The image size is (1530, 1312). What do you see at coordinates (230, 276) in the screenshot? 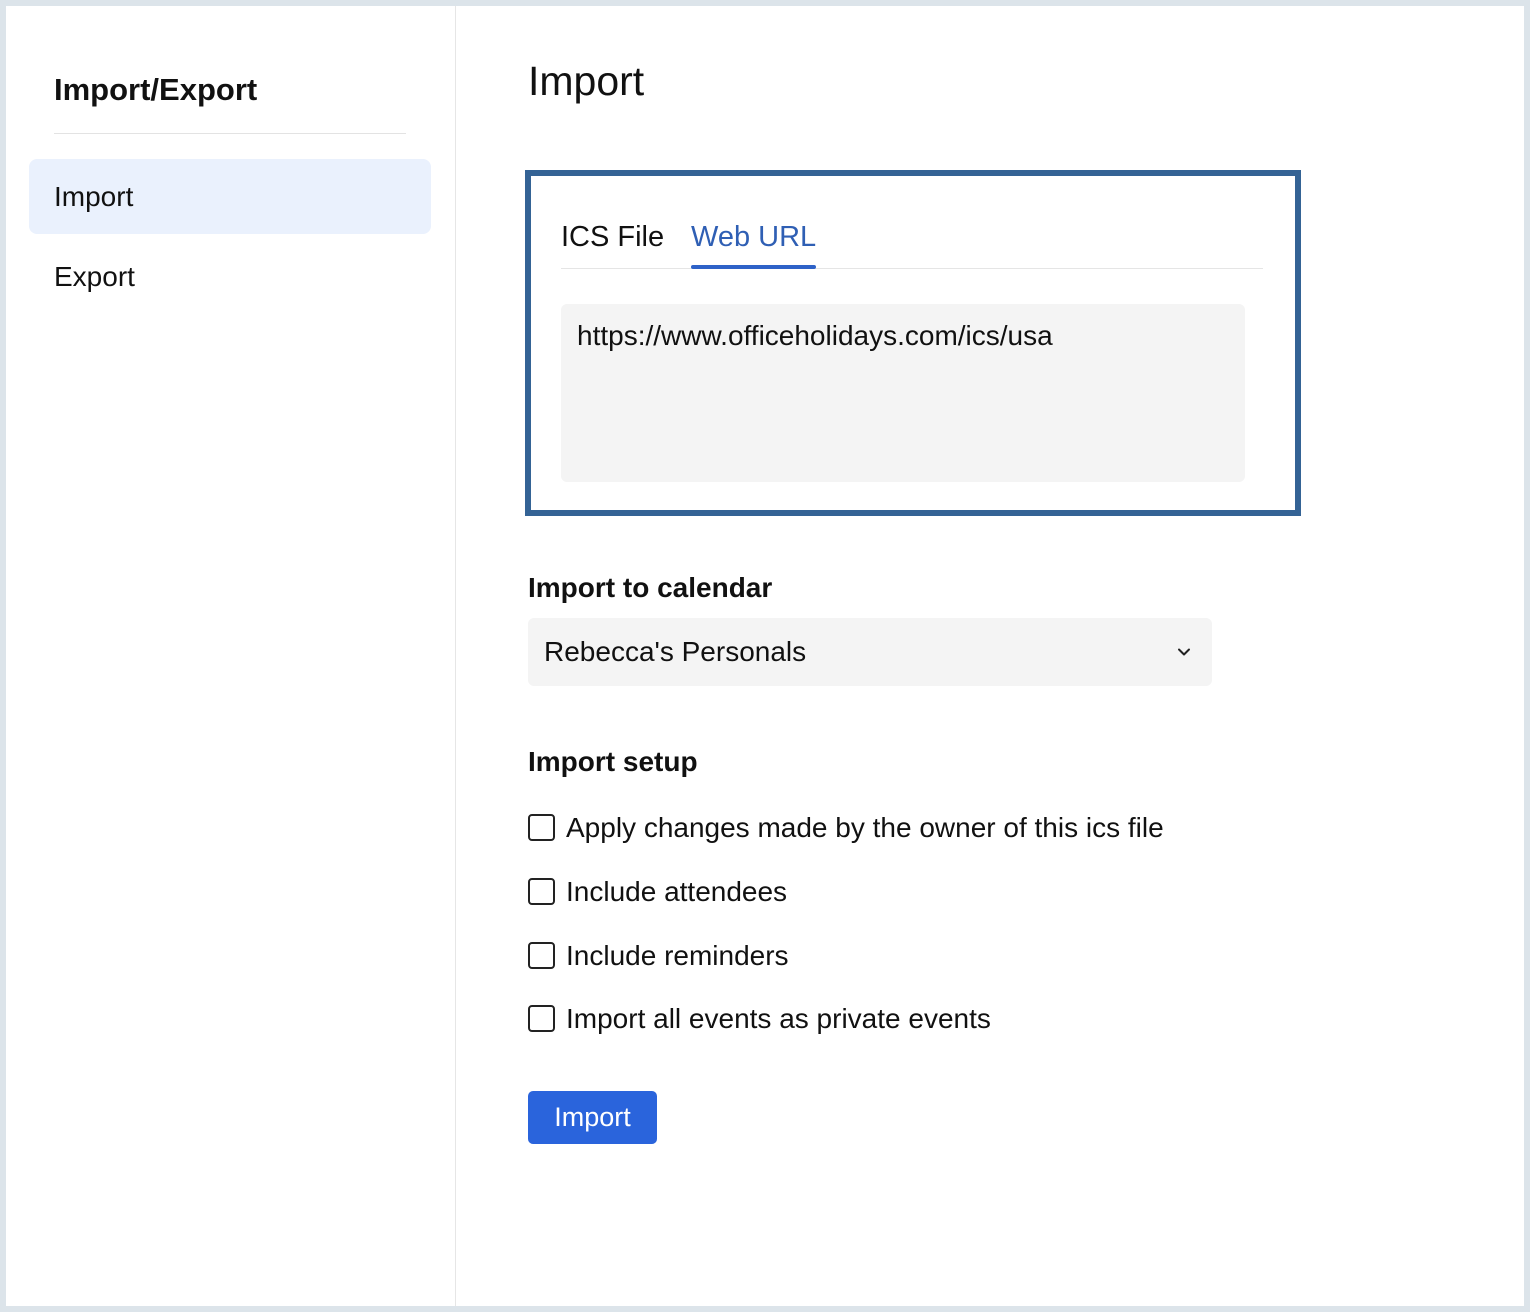
I see `sidebar-item-export: Export` at bounding box center [230, 276].